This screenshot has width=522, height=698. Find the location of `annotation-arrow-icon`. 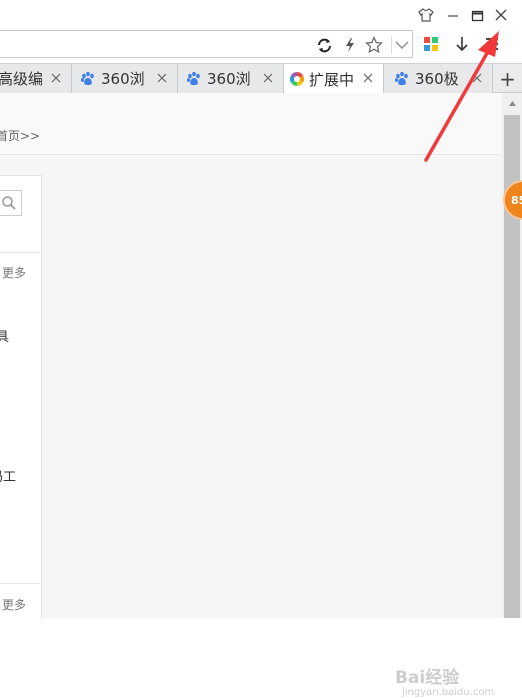

annotation-arrow-icon is located at coordinates (461, 96).